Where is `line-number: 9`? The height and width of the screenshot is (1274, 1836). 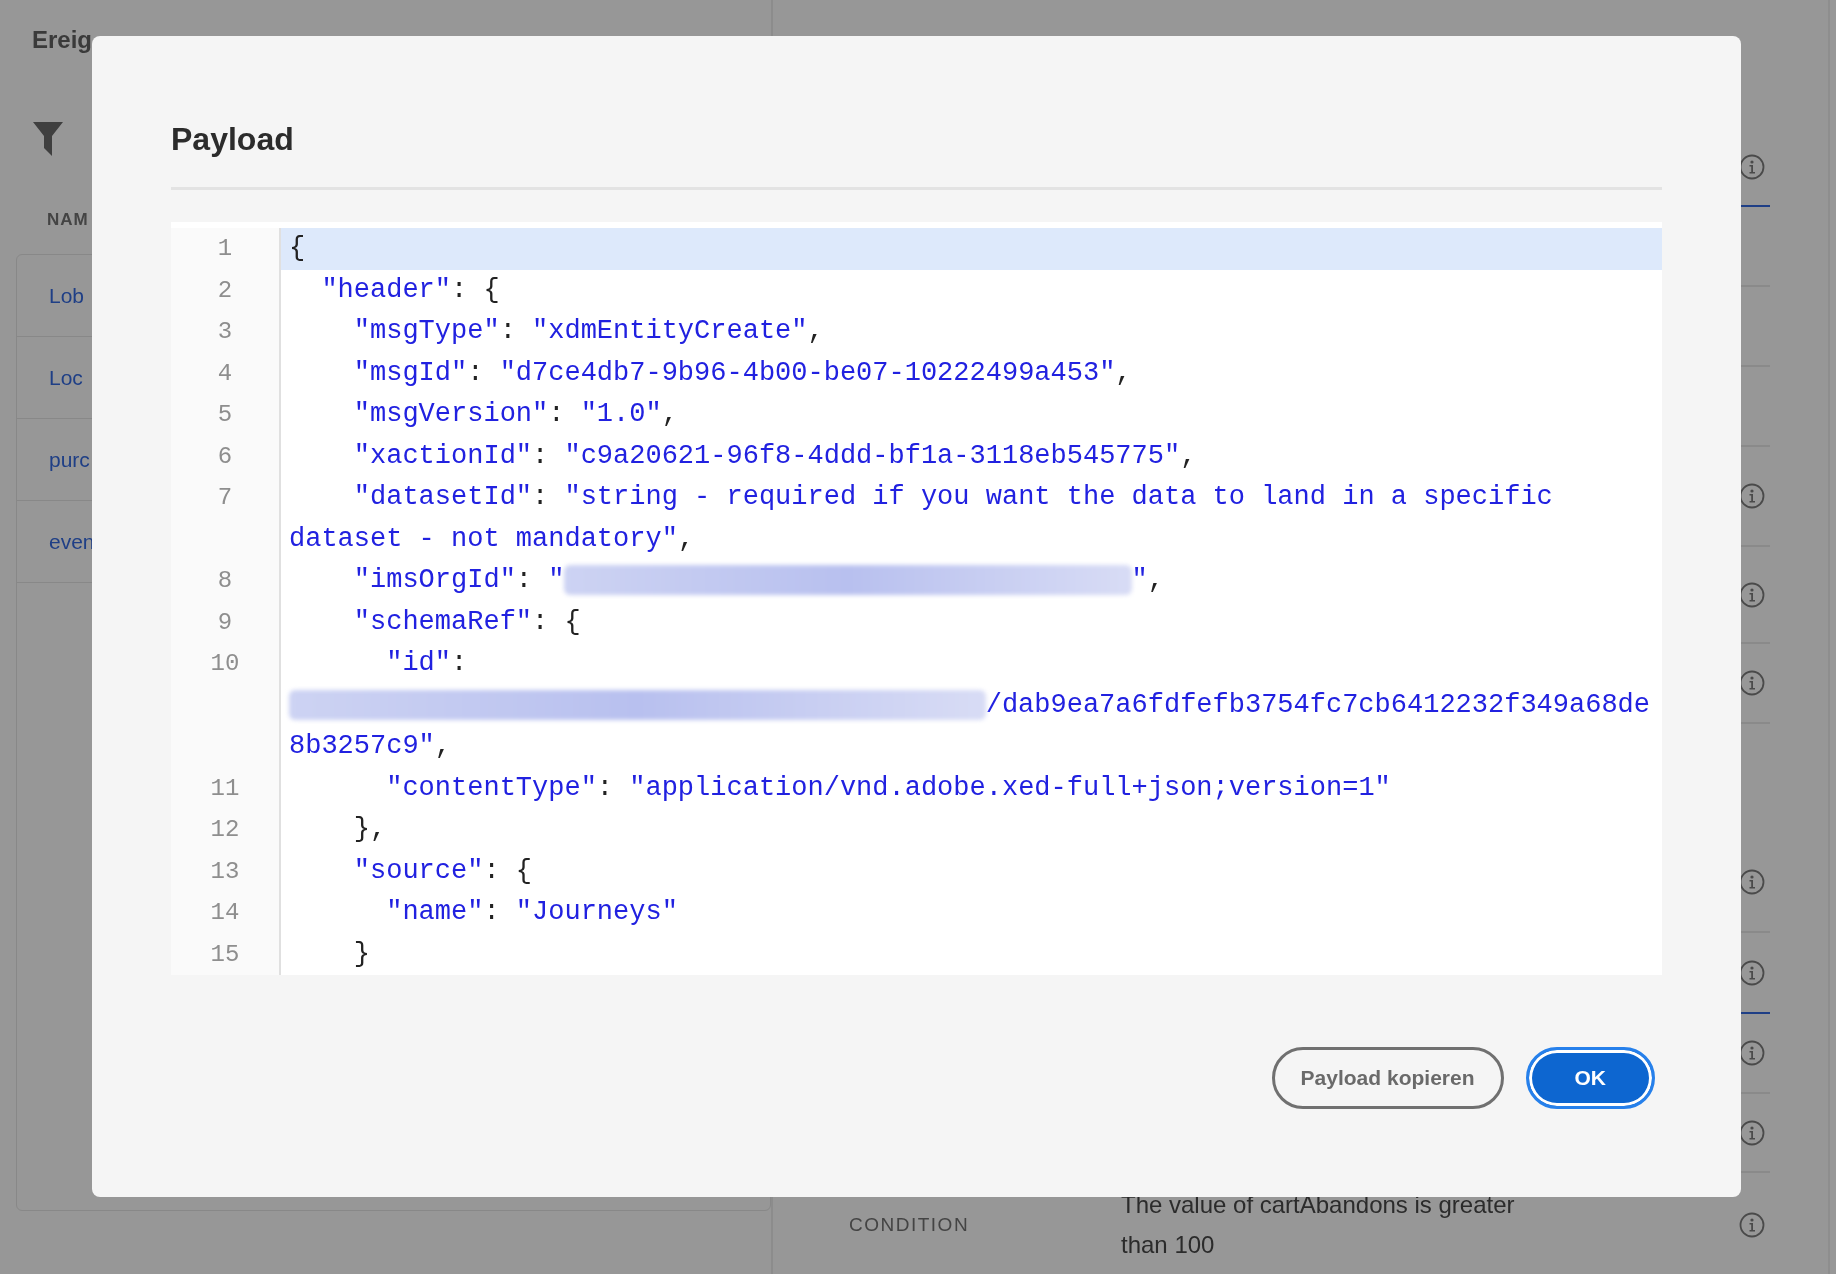 line-number: 9 is located at coordinates (225, 622).